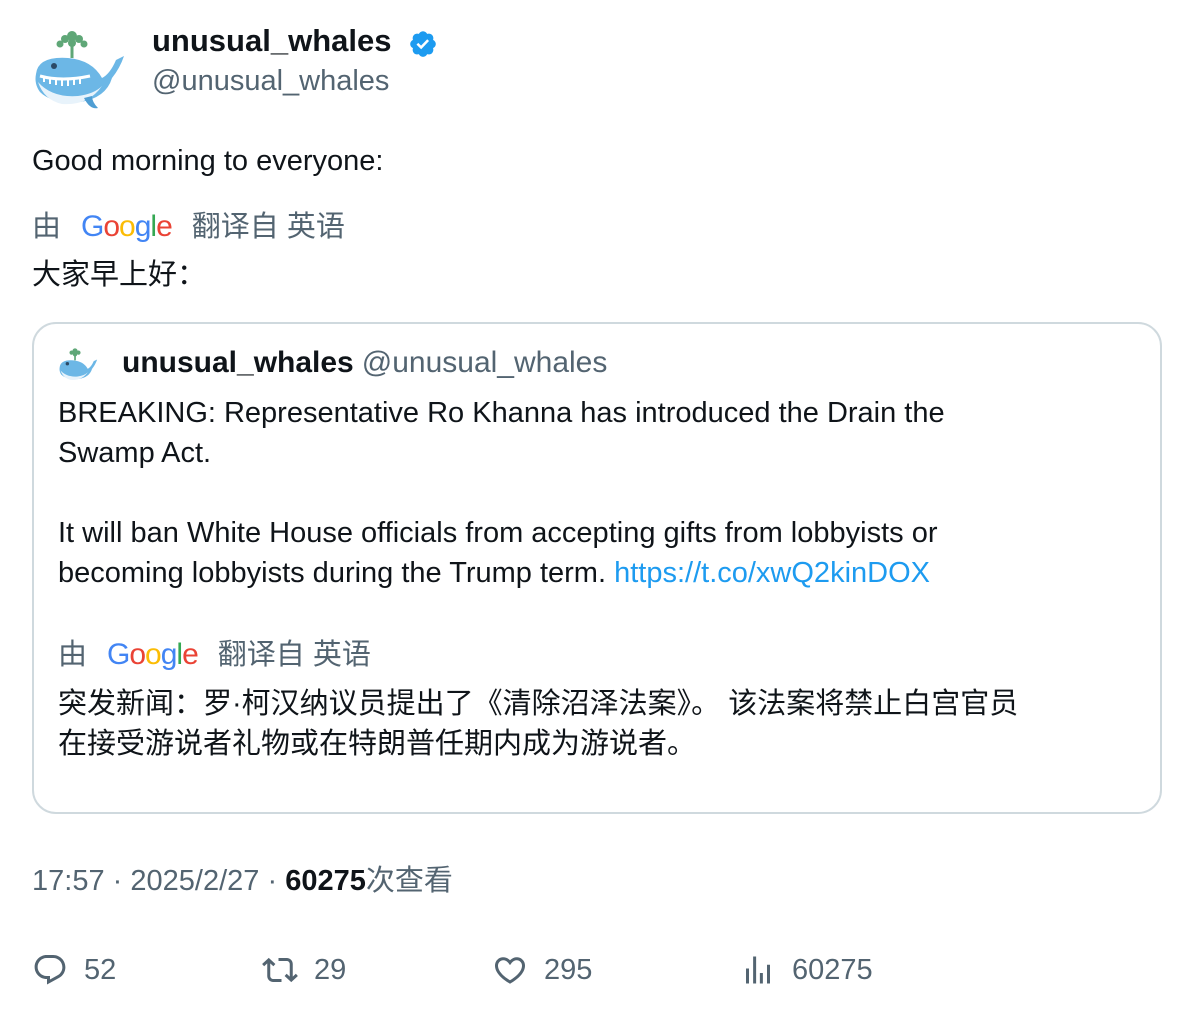  Describe the element at coordinates (538, 704) in the screenshot. I see `quoted-translated-line: 突发新闻：罗·柯汉纳议员提出了《清除沼泽法案》。 该法案将禁止白宫官员` at that location.